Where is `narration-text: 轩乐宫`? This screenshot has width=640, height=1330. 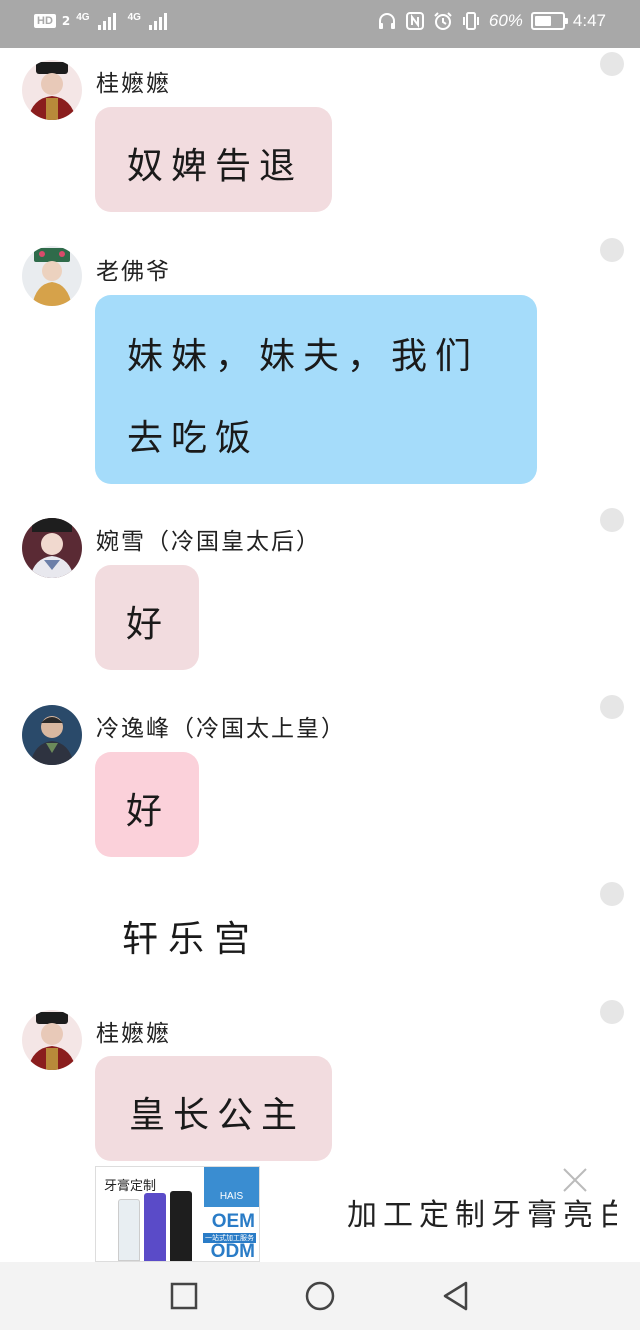 narration-text: 轩乐宫 is located at coordinates (191, 939).